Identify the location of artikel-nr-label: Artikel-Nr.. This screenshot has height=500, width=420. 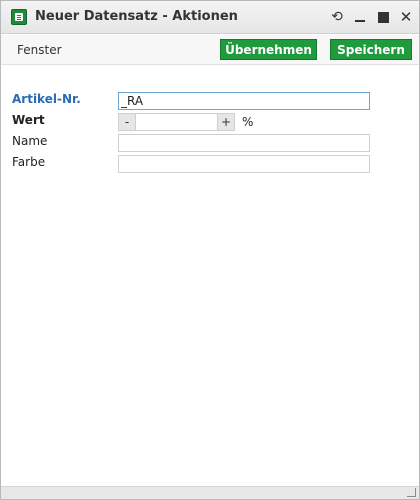
(46, 99).